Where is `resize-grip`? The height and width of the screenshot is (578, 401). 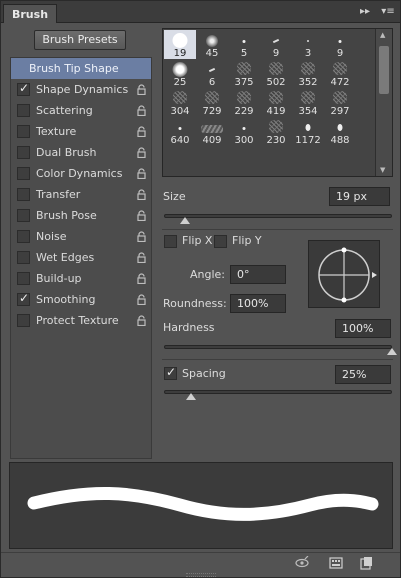
resize-grip is located at coordinates (201, 575).